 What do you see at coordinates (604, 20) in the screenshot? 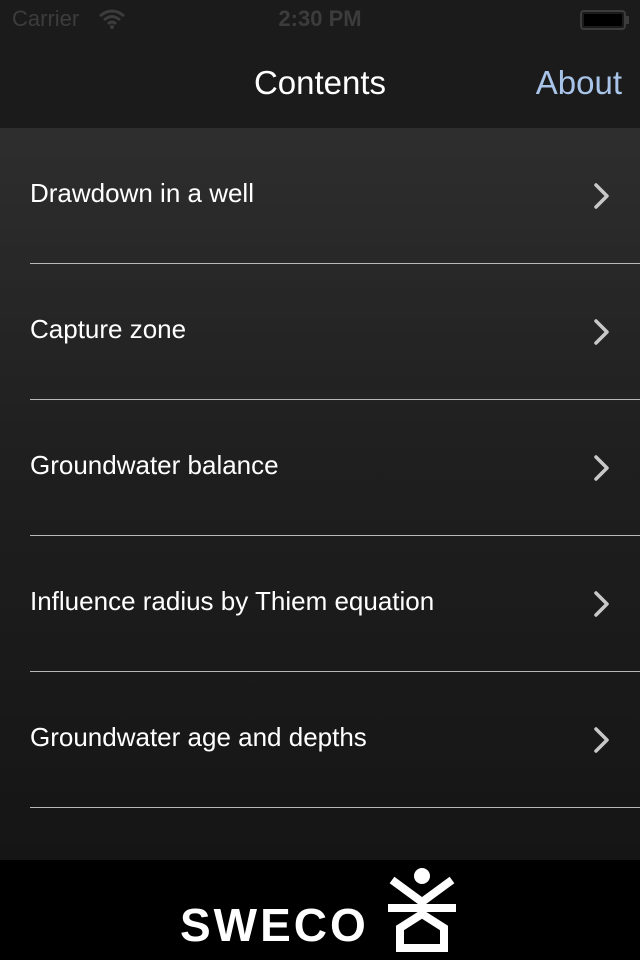
I see `battery-icon` at bounding box center [604, 20].